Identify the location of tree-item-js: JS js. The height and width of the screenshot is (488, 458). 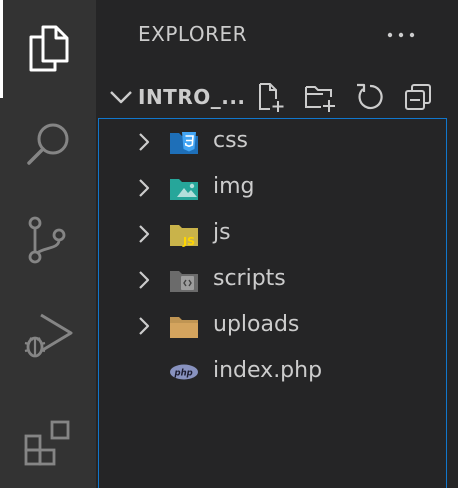
(272, 234).